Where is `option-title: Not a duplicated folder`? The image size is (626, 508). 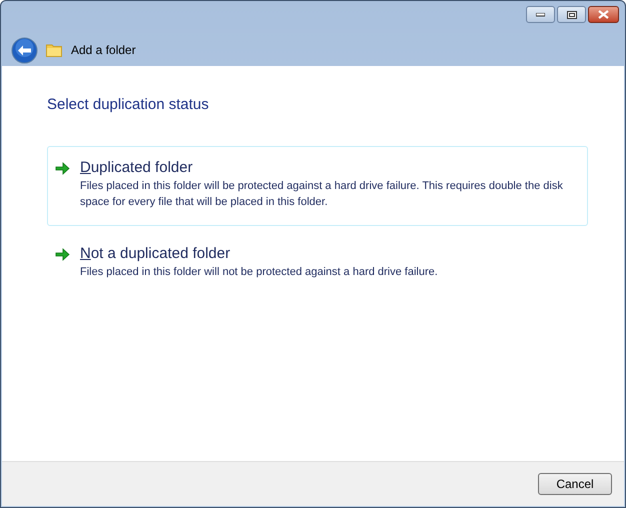 option-title: Not a duplicated folder is located at coordinates (156, 253).